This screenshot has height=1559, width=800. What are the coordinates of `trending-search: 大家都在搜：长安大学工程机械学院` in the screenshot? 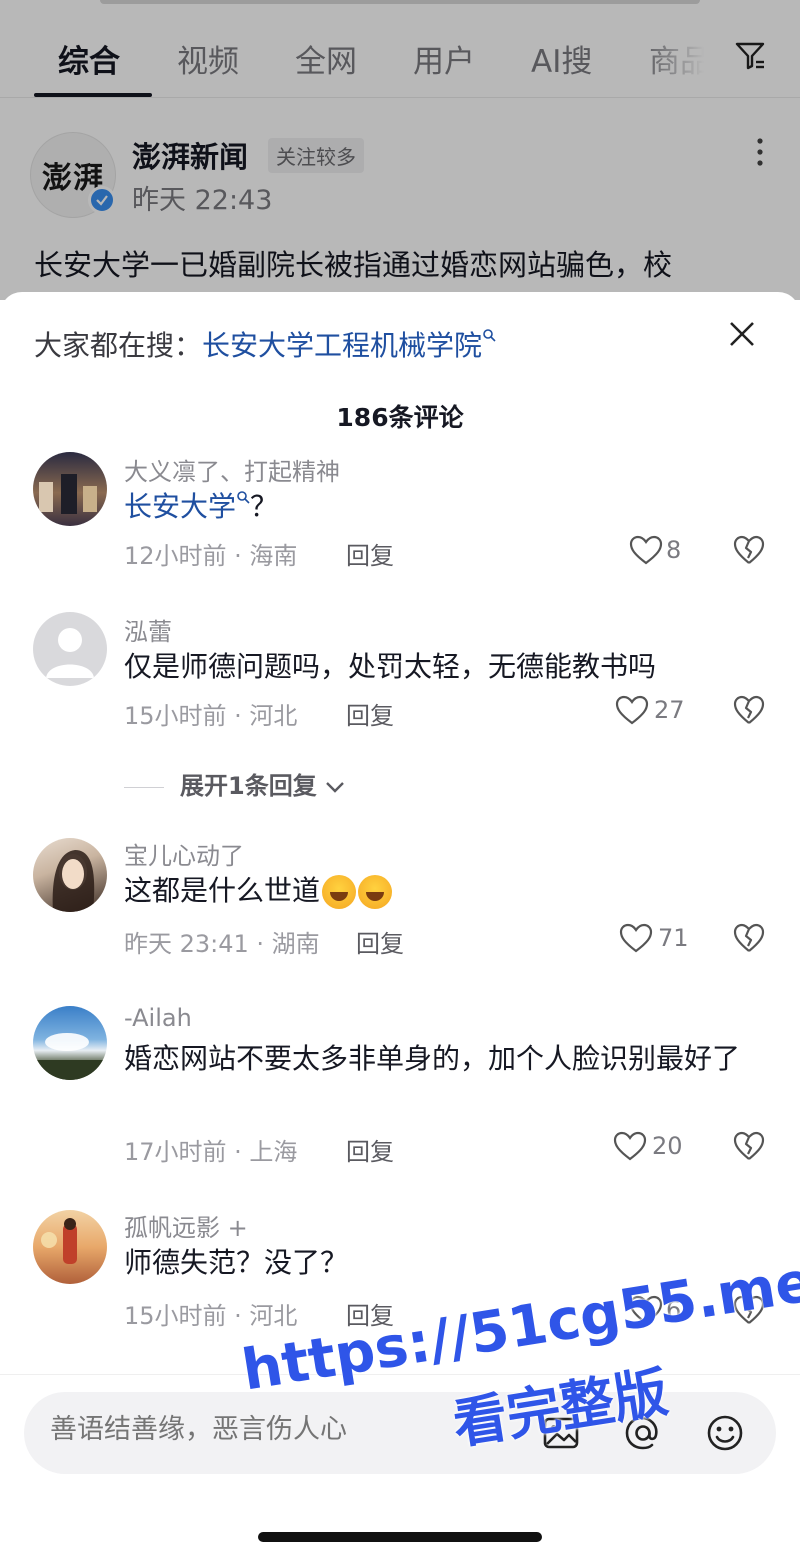 It's located at (265, 344).